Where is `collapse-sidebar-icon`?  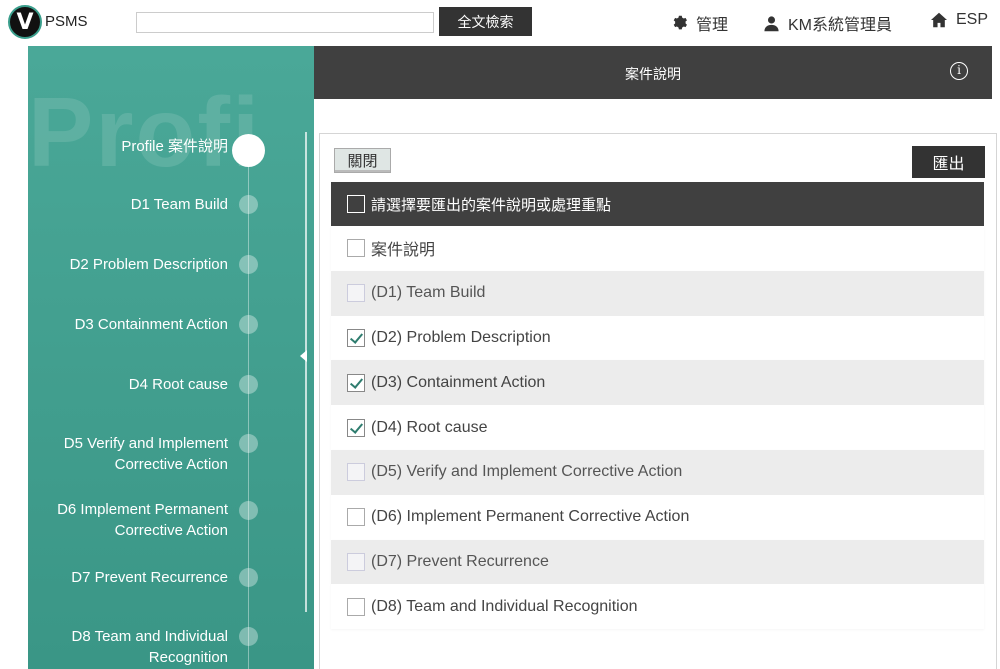 collapse-sidebar-icon is located at coordinates (303, 356).